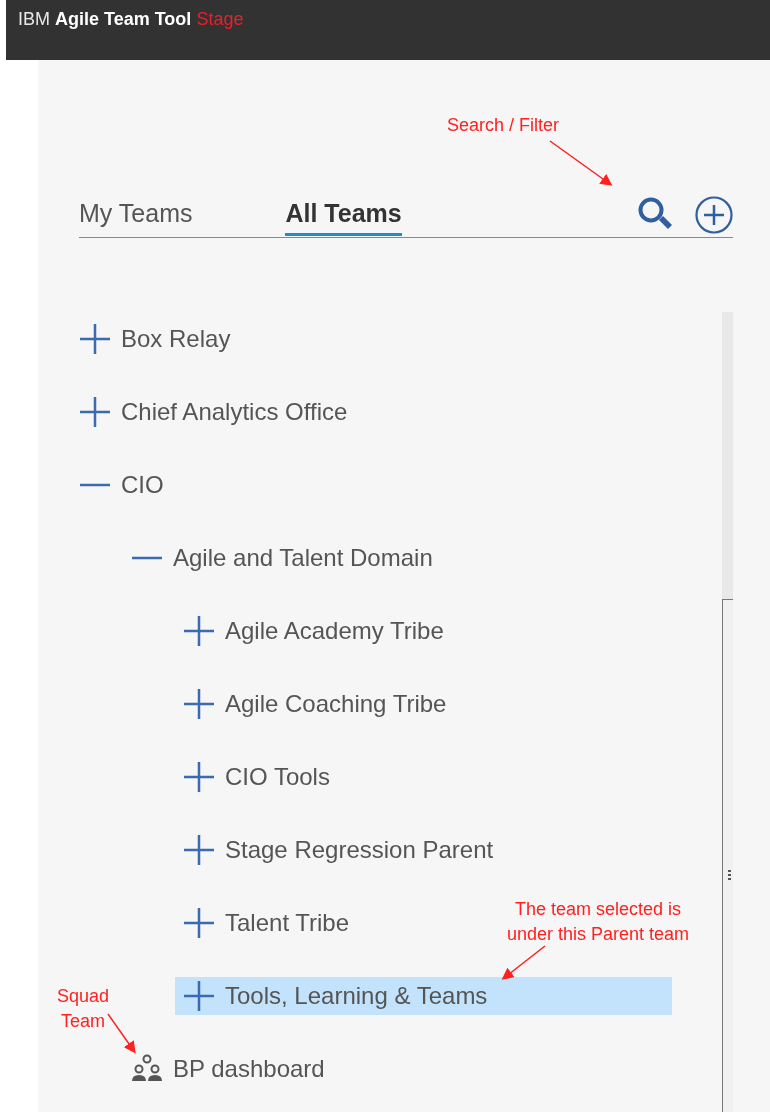  What do you see at coordinates (213, 412) in the screenshot?
I see `tree-item: Chief Analytics Office` at bounding box center [213, 412].